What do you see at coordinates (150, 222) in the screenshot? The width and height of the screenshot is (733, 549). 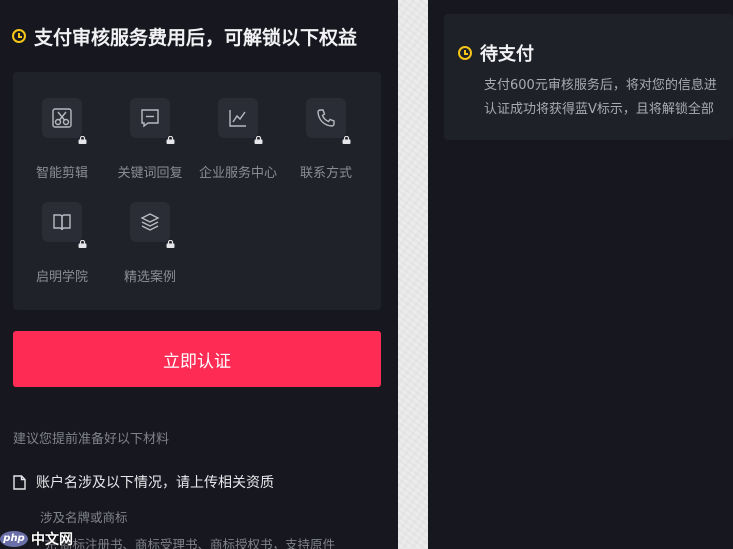 I see `layers-icon` at bounding box center [150, 222].